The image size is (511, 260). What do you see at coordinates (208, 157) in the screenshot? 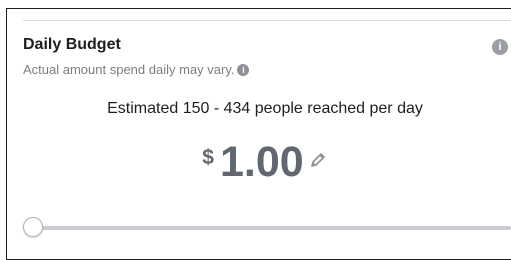
I see `currency-symbol: $` at bounding box center [208, 157].